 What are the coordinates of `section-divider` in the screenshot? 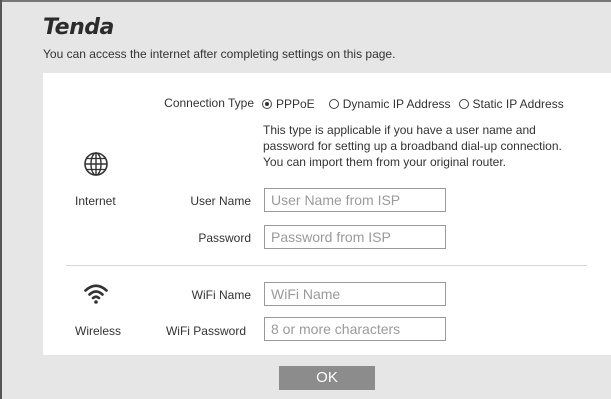 It's located at (326, 265).